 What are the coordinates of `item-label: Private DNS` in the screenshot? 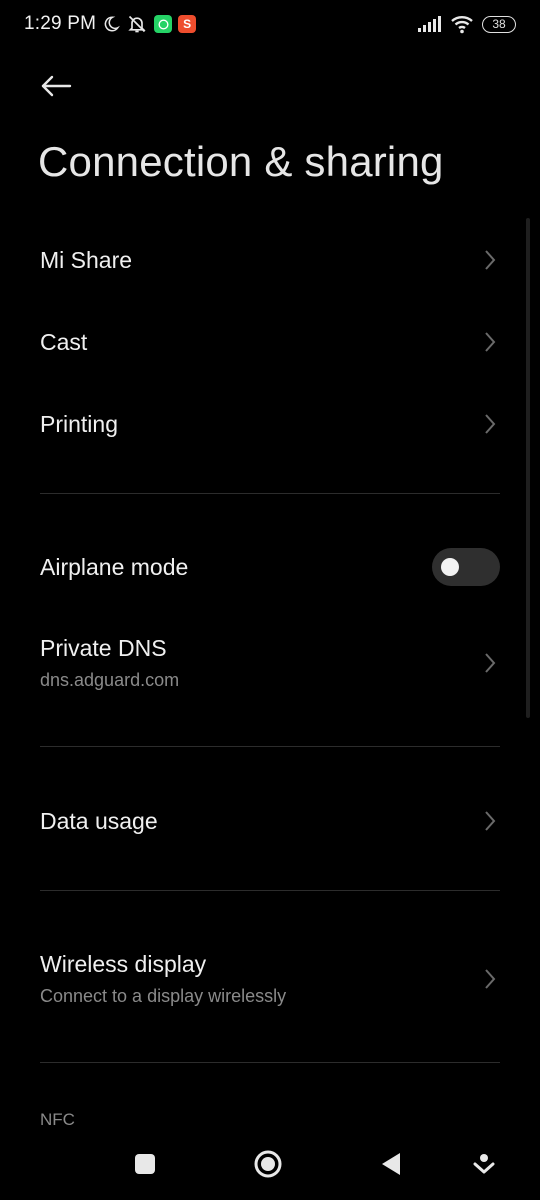 It's located at (103, 648).